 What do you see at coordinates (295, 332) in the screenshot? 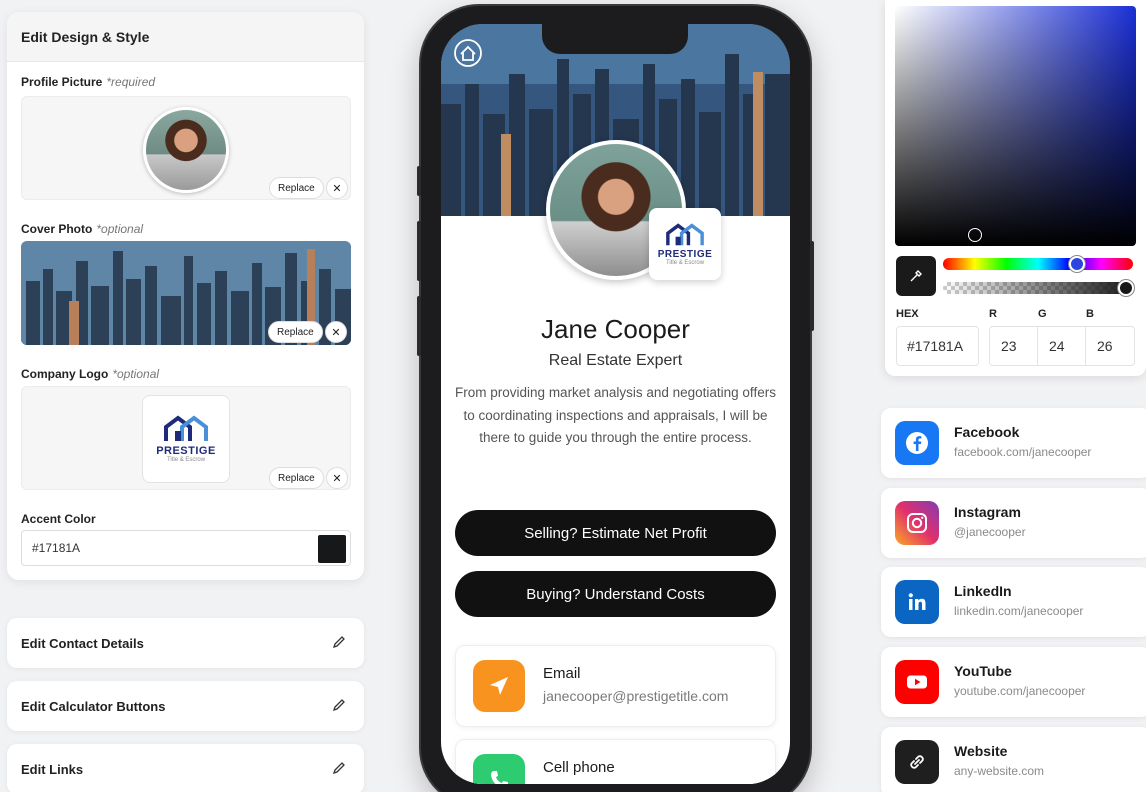
I see `replace-cover-button: Replace` at bounding box center [295, 332].